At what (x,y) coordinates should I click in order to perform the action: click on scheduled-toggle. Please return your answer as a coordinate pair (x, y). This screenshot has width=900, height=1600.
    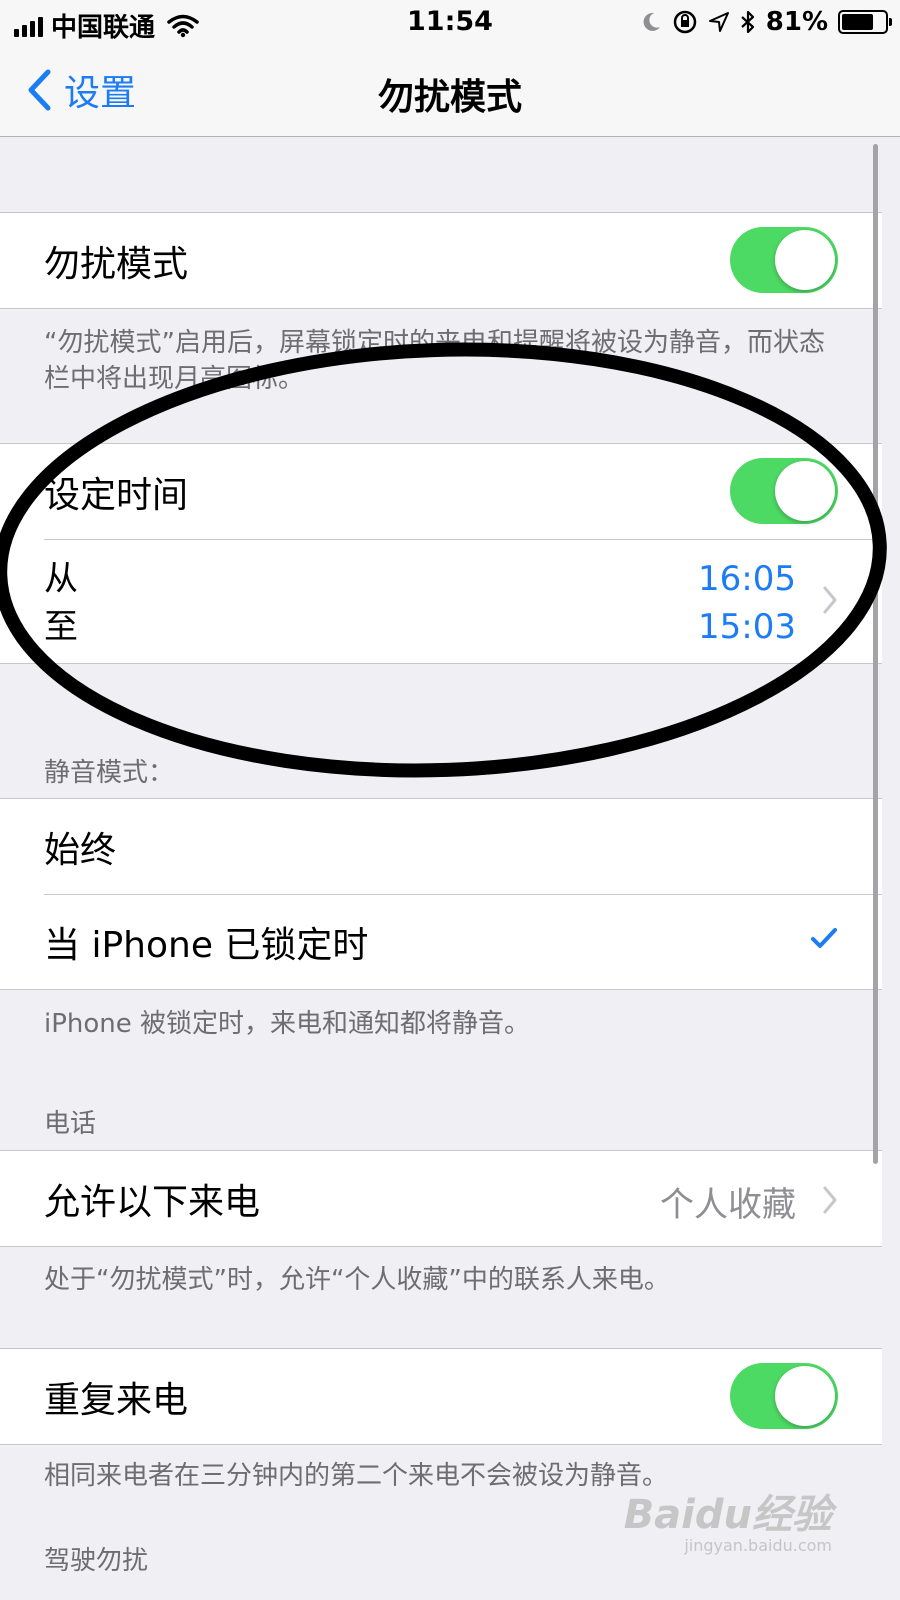
    Looking at the image, I should click on (784, 491).